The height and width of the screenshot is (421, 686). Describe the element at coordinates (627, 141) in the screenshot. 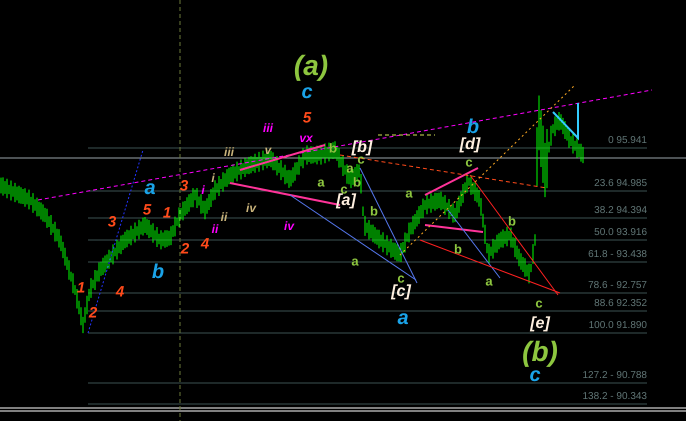

I see `fibonacci-level-label: 0 95.941` at that location.